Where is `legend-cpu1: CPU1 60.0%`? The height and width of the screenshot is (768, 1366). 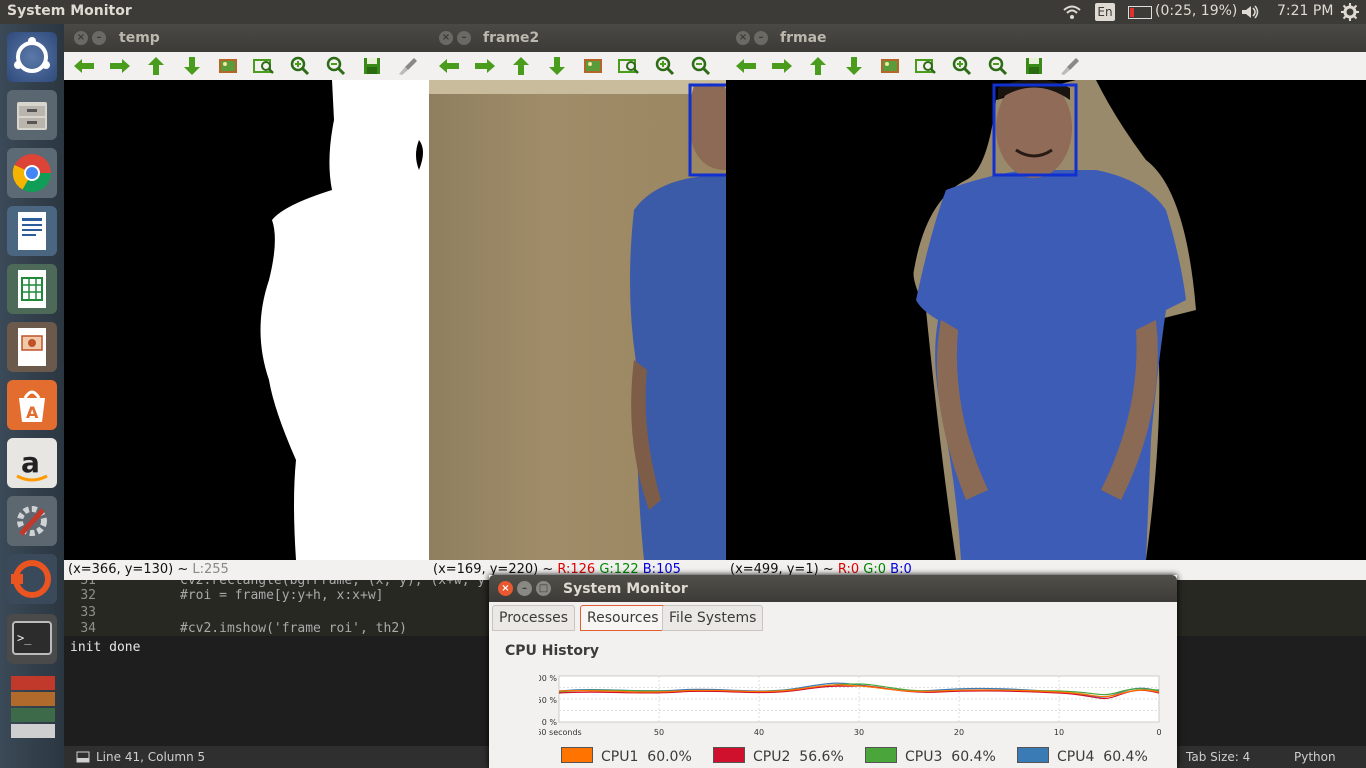
legend-cpu1: CPU1 60.0% is located at coordinates (626, 756).